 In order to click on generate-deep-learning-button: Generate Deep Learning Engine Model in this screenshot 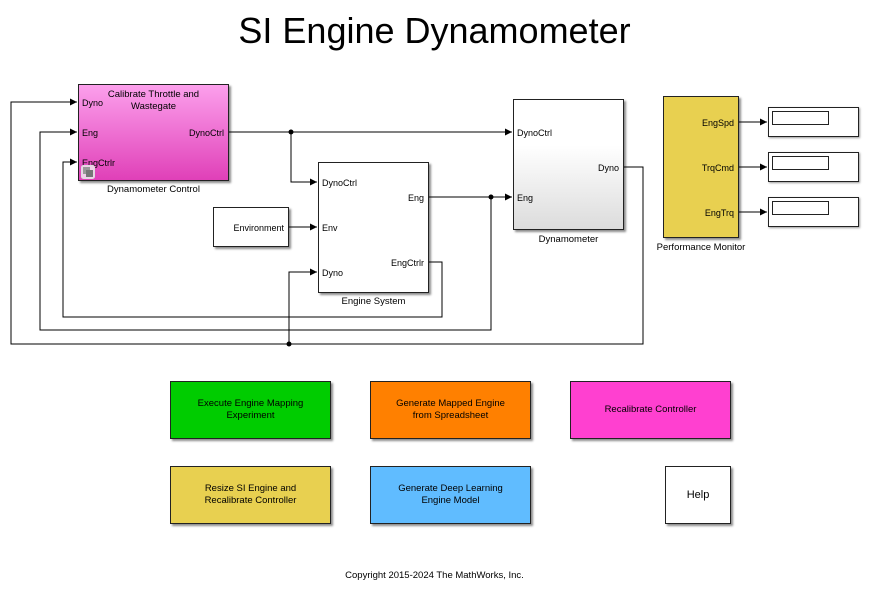, I will do `click(450, 495)`.